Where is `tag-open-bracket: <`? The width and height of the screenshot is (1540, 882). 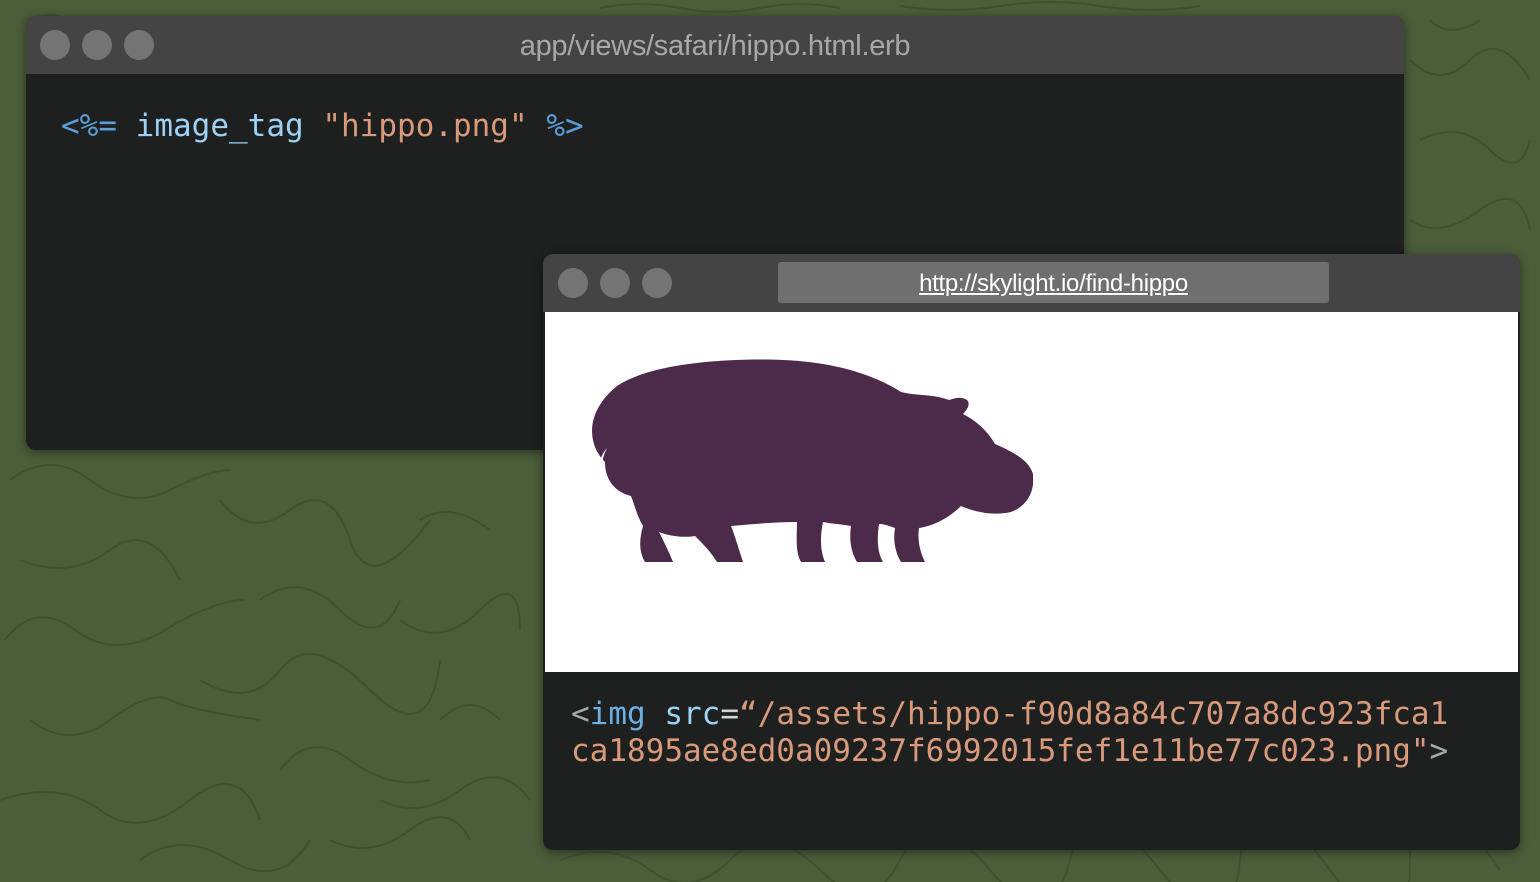
tag-open-bracket: < is located at coordinates (580, 714).